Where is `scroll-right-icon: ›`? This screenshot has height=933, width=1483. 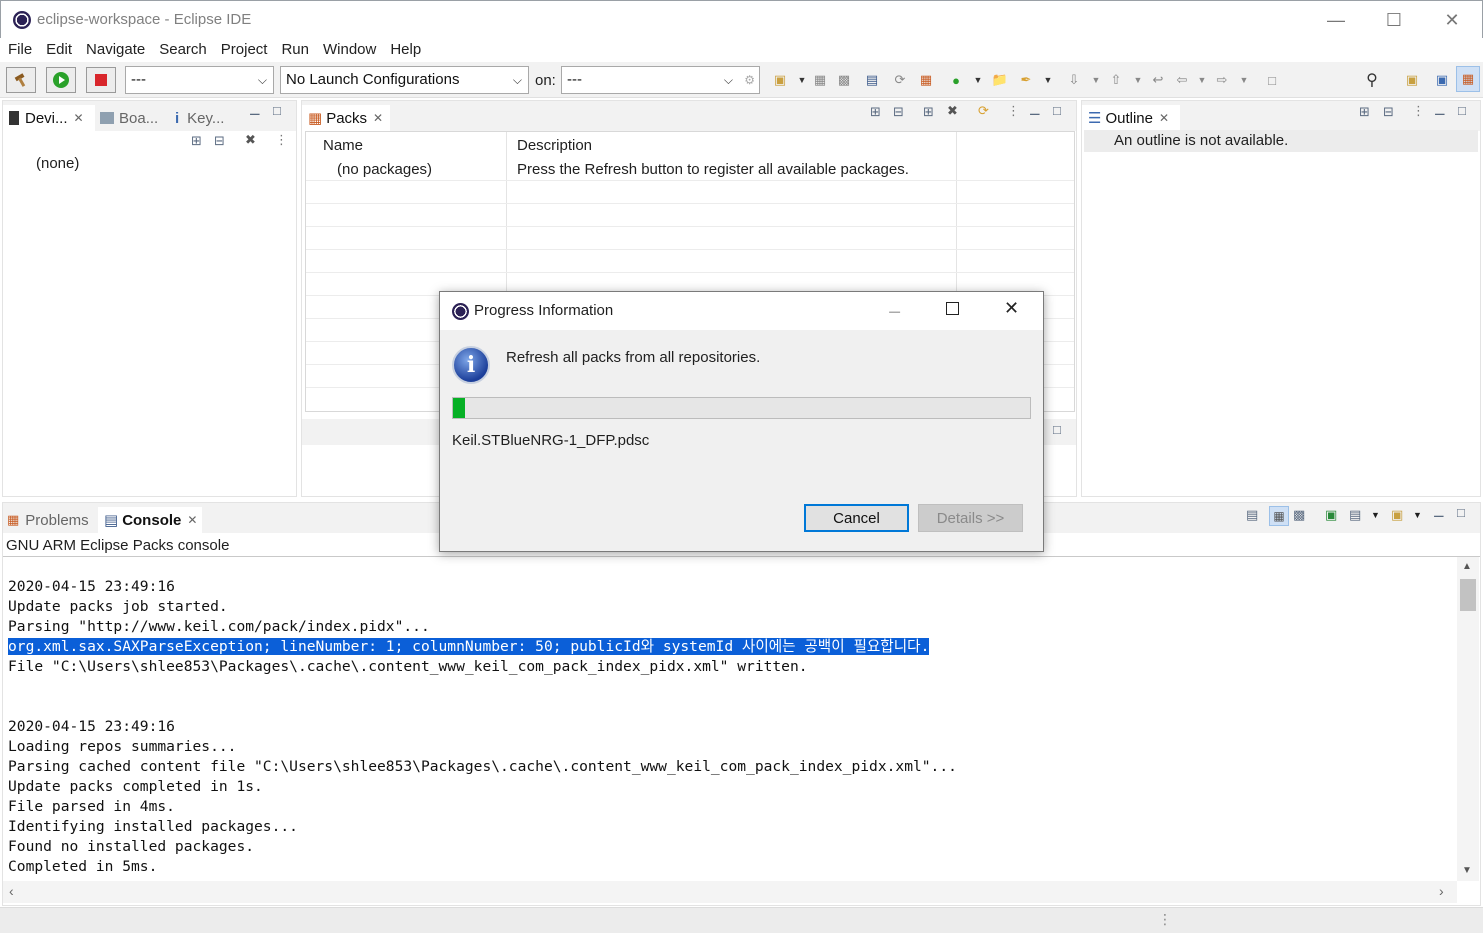
scroll-right-icon: › is located at coordinates (1441, 891).